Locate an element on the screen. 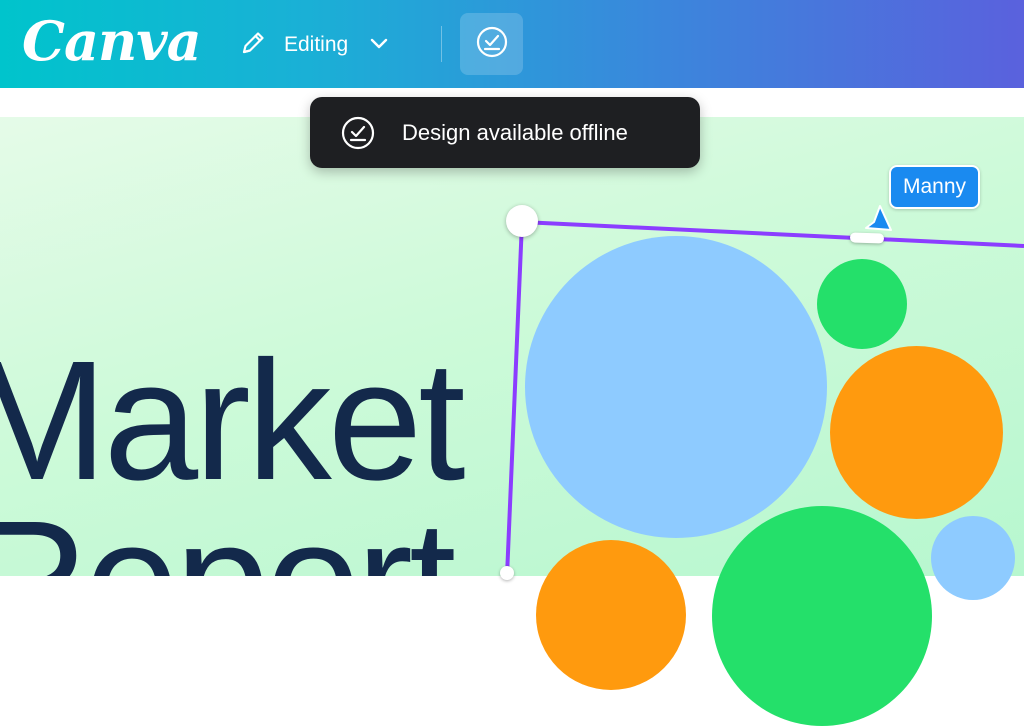 The image size is (1024, 726). offline-toast: Design available offline is located at coordinates (505, 132).